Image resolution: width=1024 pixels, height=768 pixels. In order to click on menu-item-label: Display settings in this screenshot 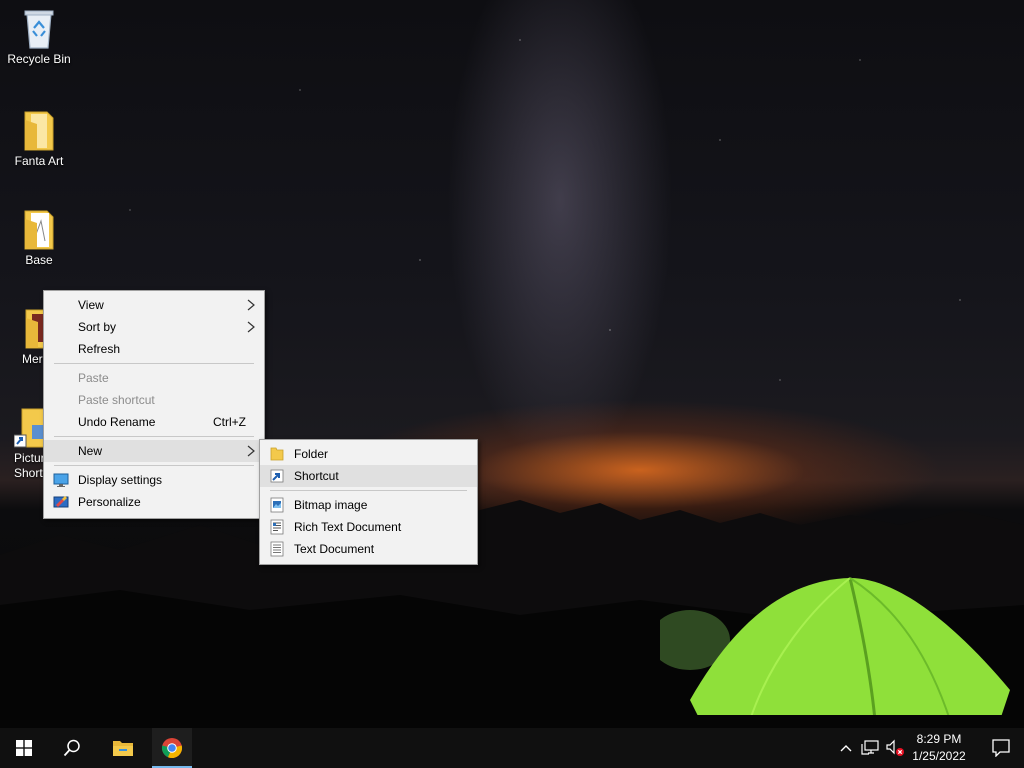, I will do `click(120, 480)`.